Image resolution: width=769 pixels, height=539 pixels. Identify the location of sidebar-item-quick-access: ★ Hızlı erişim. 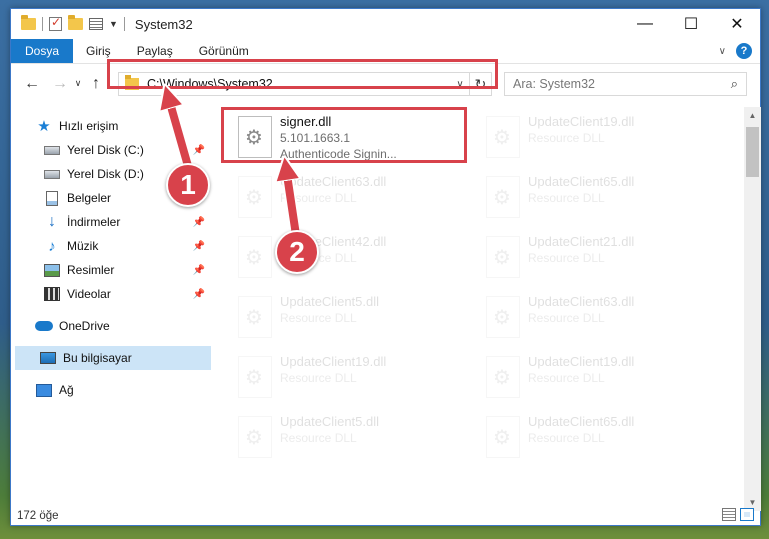
(109, 126).